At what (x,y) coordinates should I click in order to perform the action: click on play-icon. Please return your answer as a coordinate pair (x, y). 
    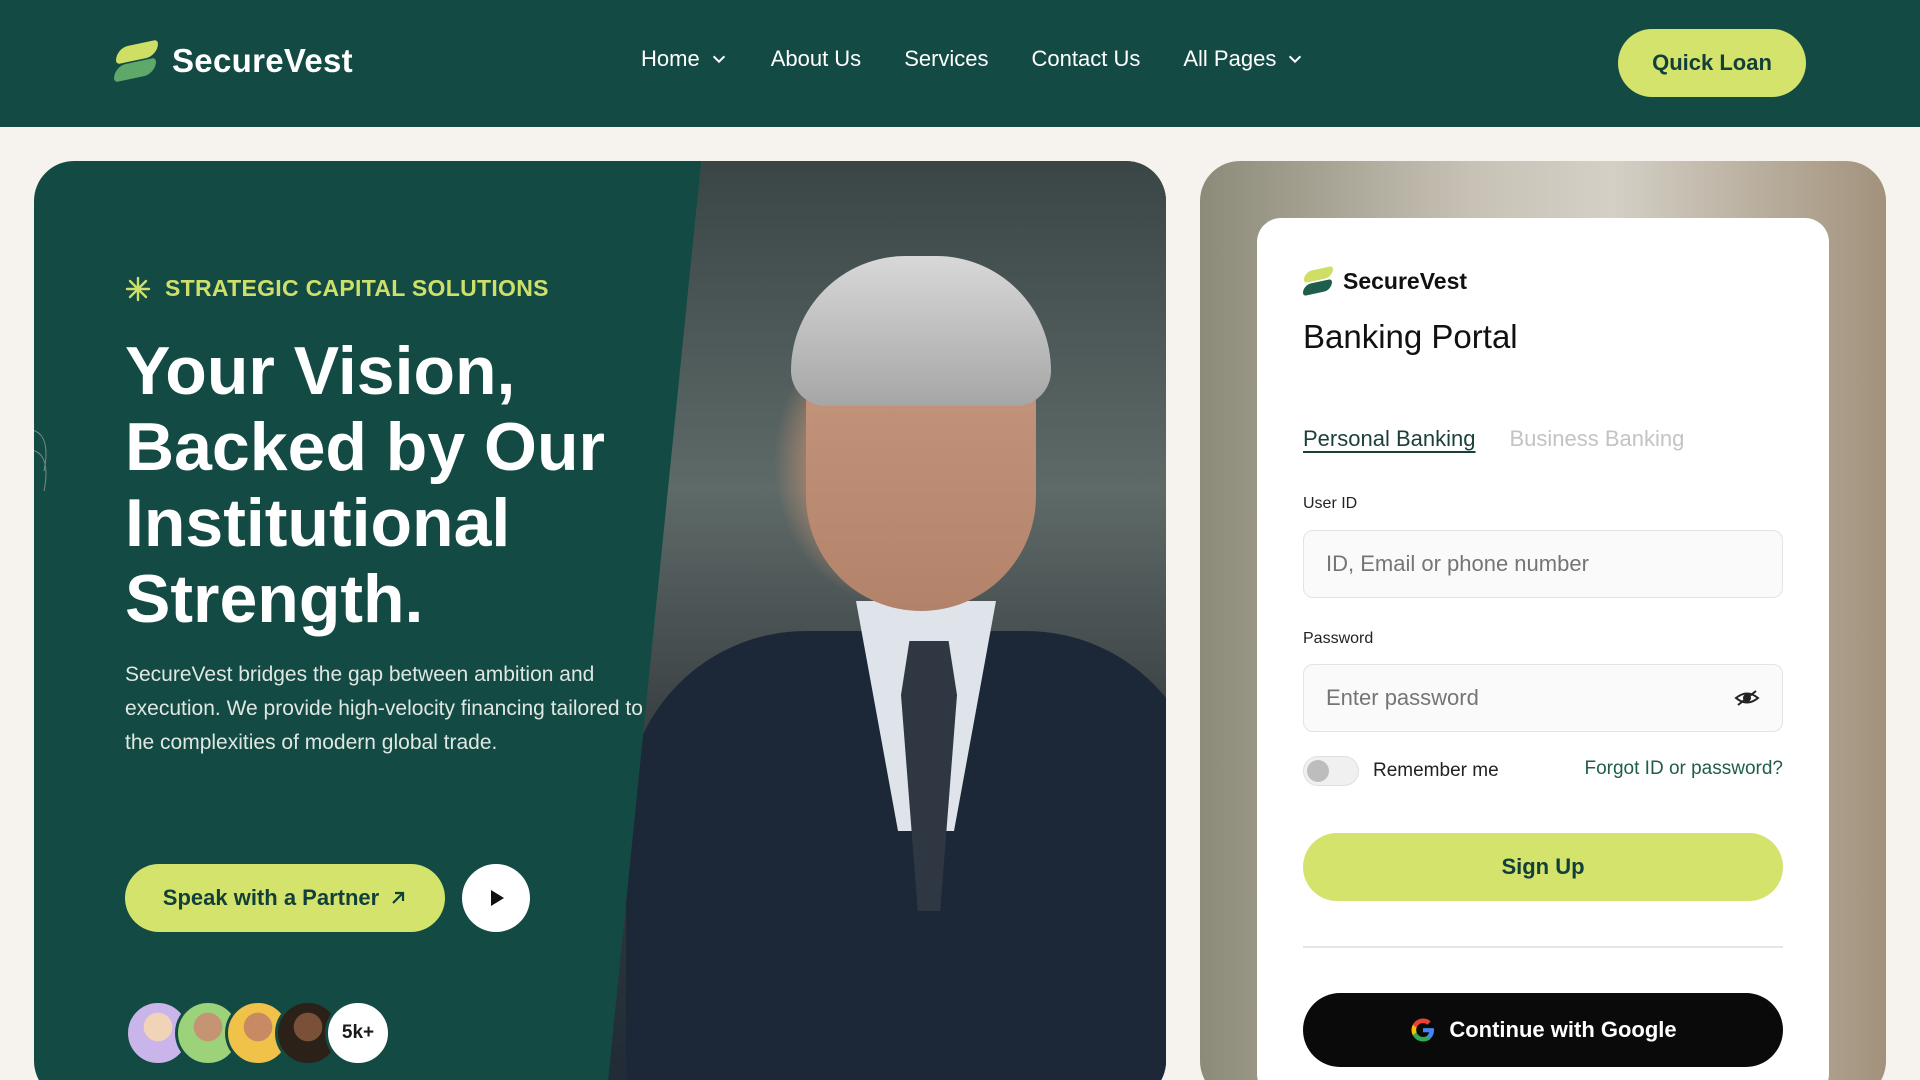
    Looking at the image, I should click on (497, 898).